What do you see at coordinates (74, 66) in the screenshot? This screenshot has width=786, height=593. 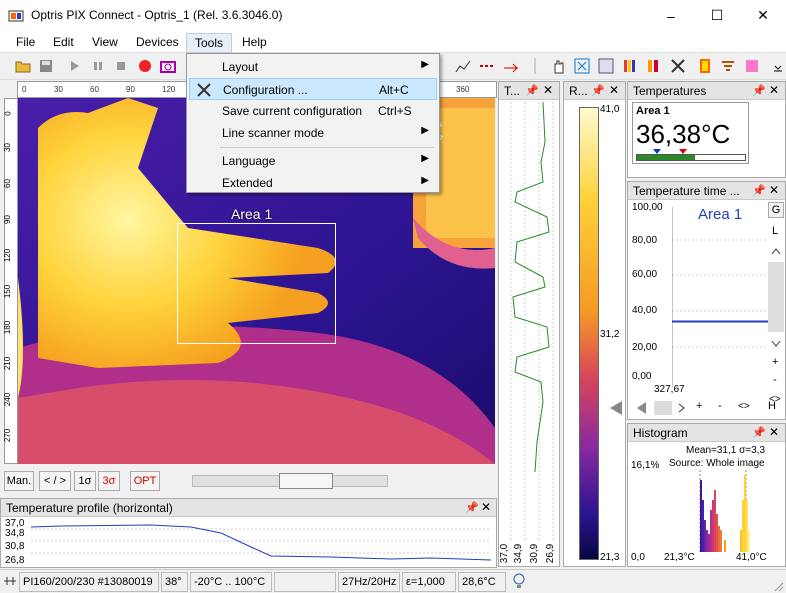 I see `play-icon` at bounding box center [74, 66].